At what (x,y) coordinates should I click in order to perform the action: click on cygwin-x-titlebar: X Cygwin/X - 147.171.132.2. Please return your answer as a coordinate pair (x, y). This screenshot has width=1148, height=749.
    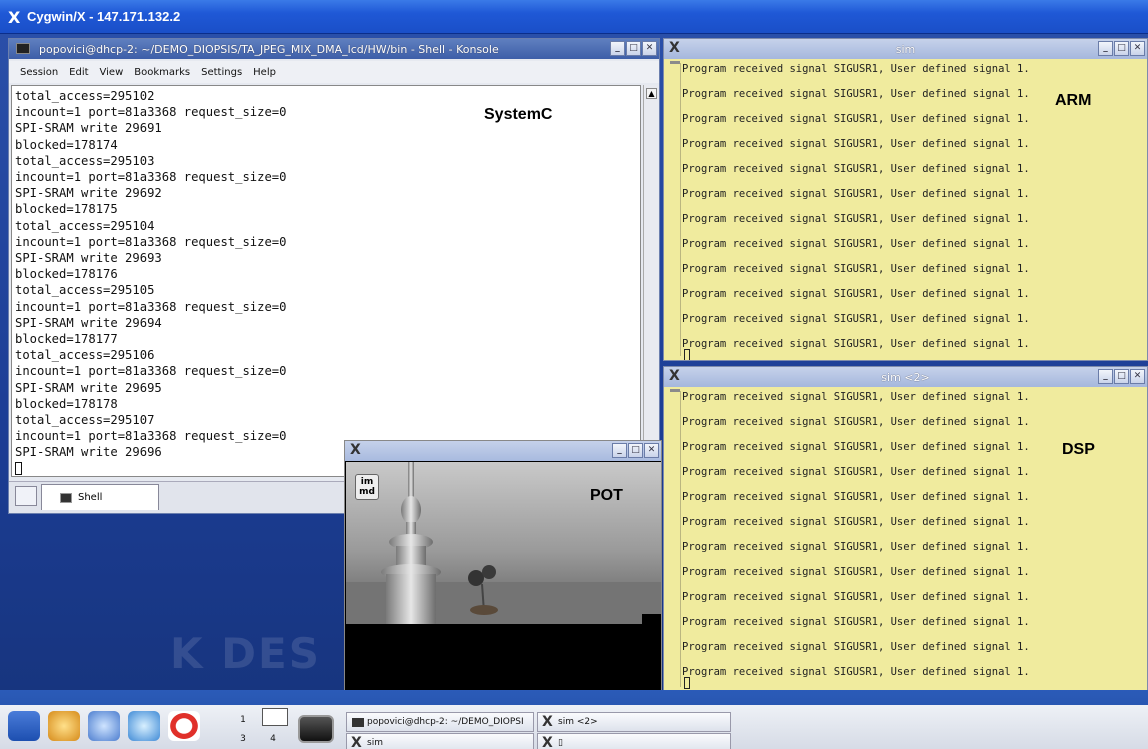
    Looking at the image, I should click on (574, 17).